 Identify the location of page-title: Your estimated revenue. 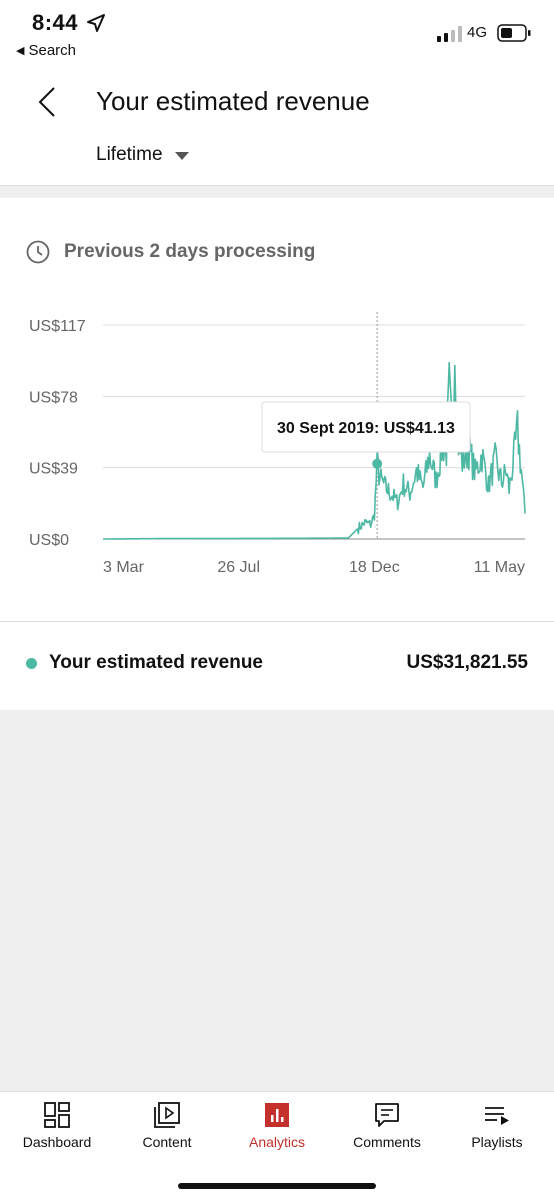
(233, 101).